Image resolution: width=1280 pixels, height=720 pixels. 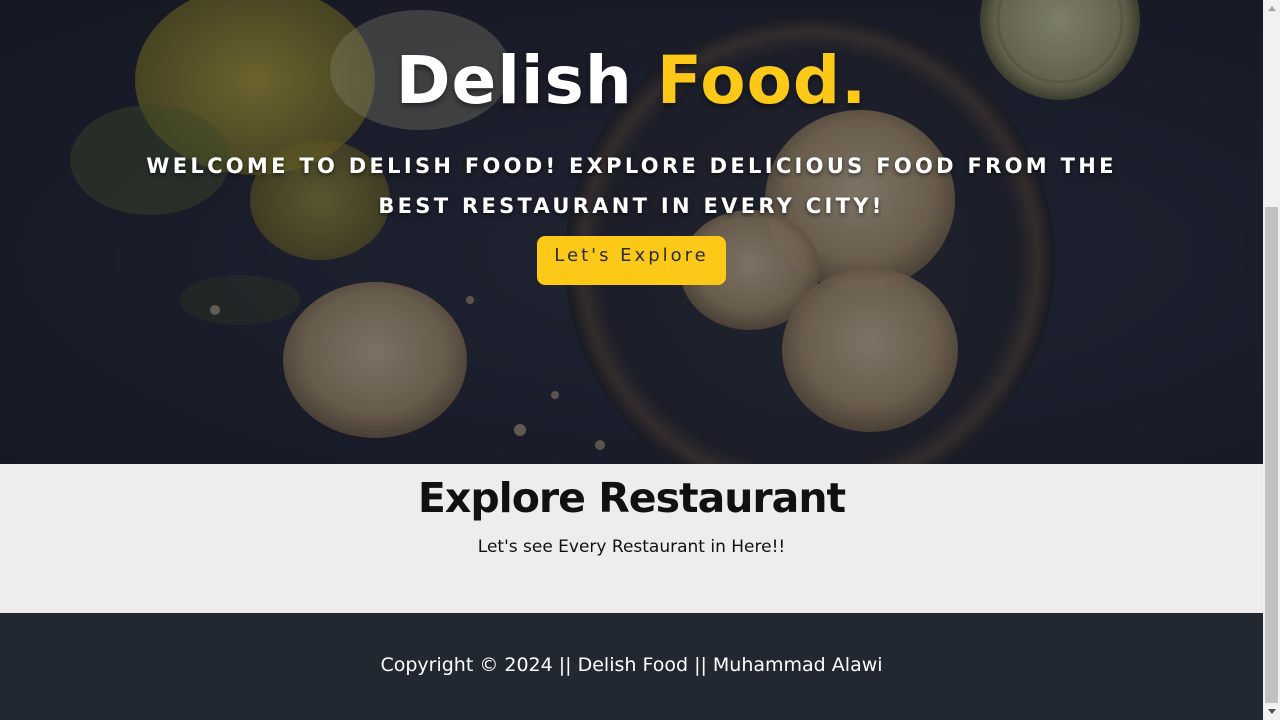 What do you see at coordinates (631, 260) in the screenshot?
I see `lets-explore-button: Let's Explore` at bounding box center [631, 260].